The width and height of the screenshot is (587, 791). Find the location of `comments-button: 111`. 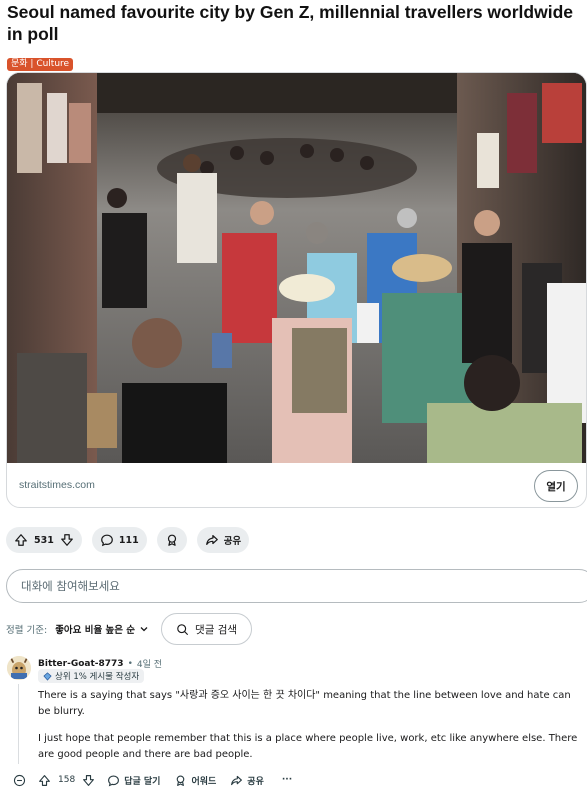

comments-button: 111 is located at coordinates (119, 540).